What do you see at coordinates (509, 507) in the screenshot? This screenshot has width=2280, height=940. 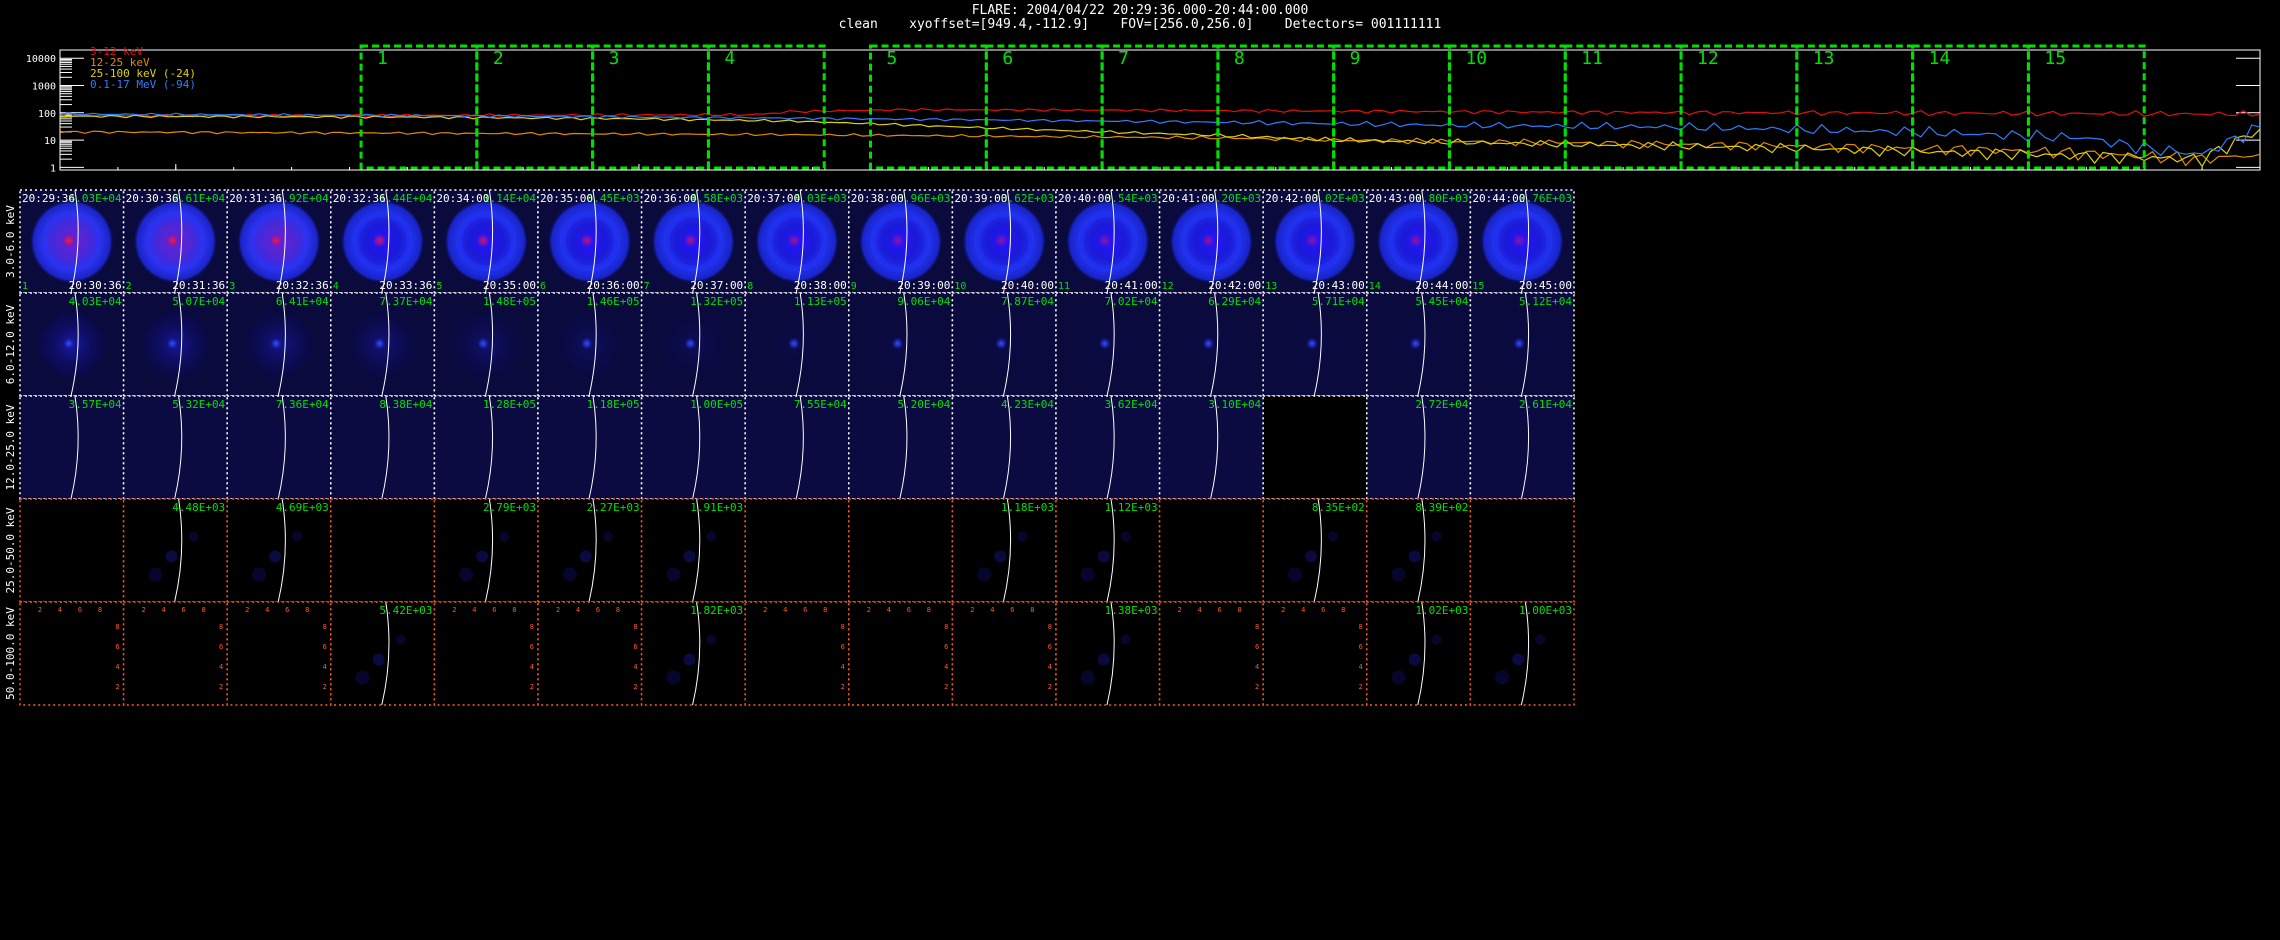 I see `peak-value-label: 2.79E+03` at bounding box center [509, 507].